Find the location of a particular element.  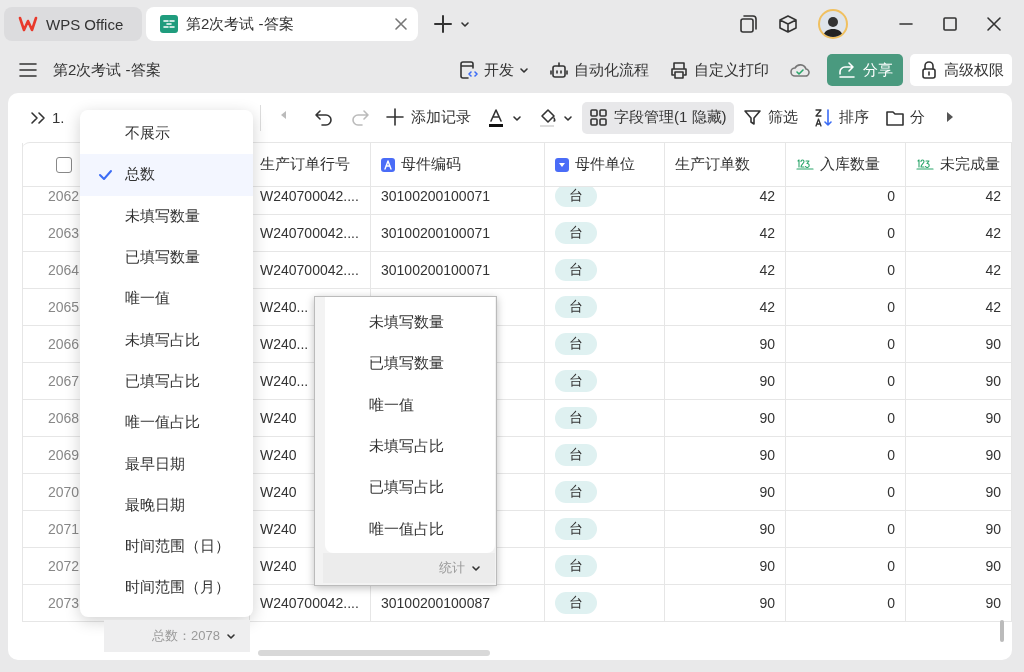

menu-item: 不展示 is located at coordinates (166, 134).